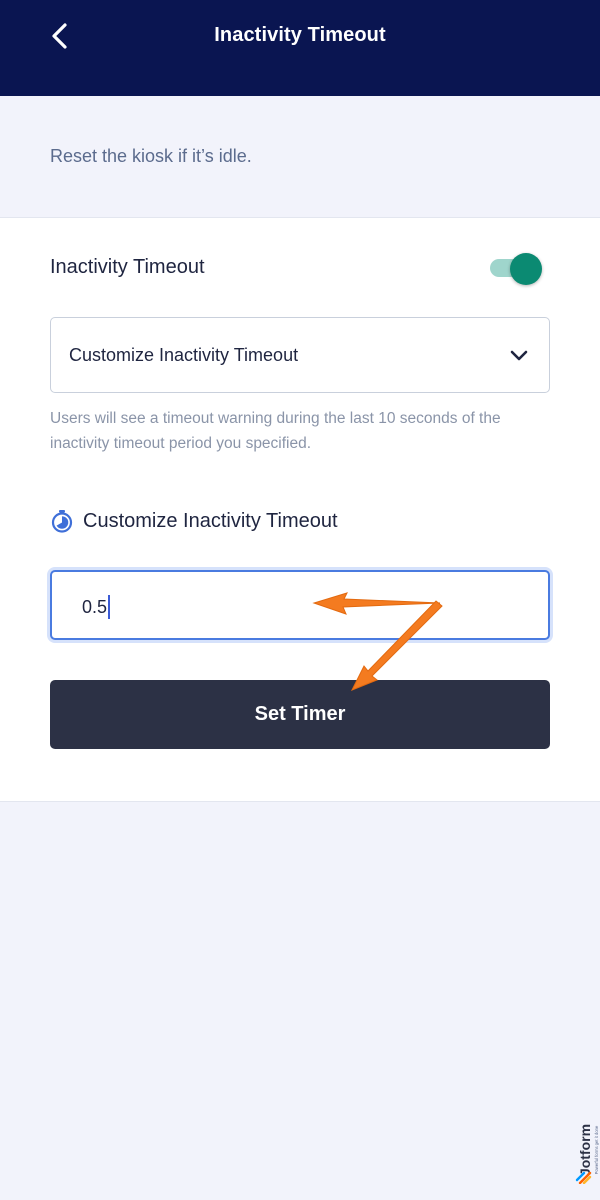 The image size is (600, 1200). I want to click on app-header: Inactivity Timeout, so click(300, 48).